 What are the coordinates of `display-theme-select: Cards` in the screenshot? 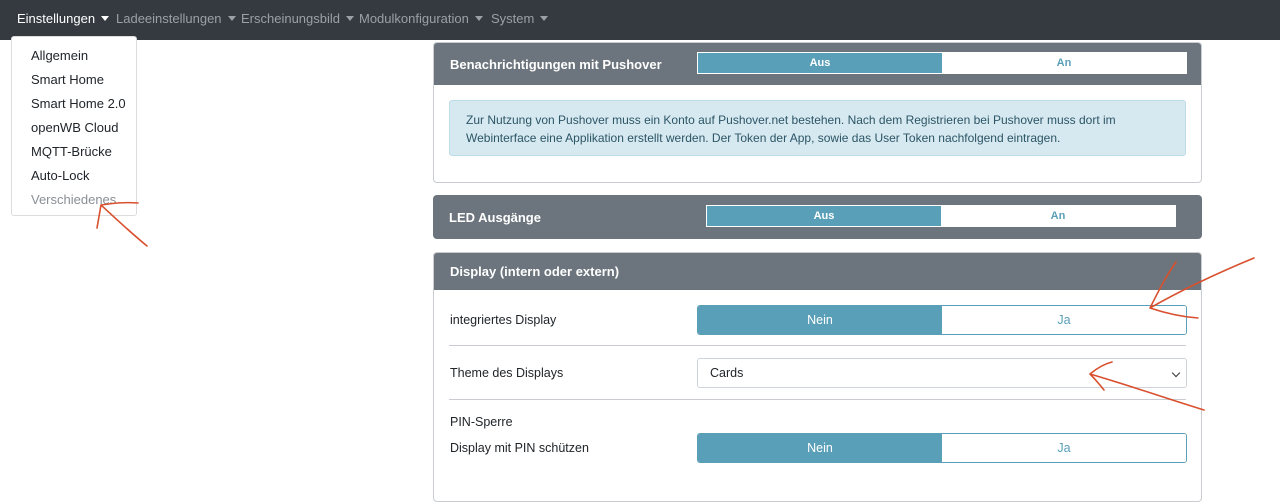 It's located at (942, 373).